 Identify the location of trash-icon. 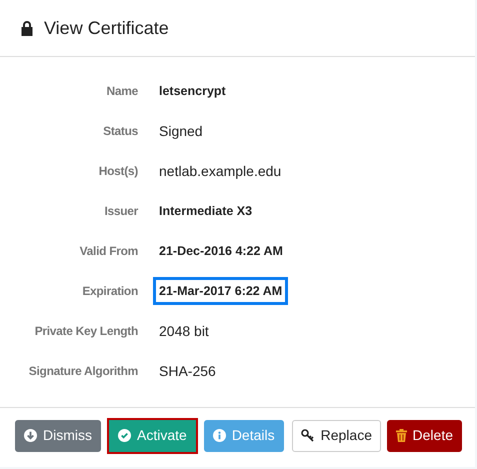
(401, 435).